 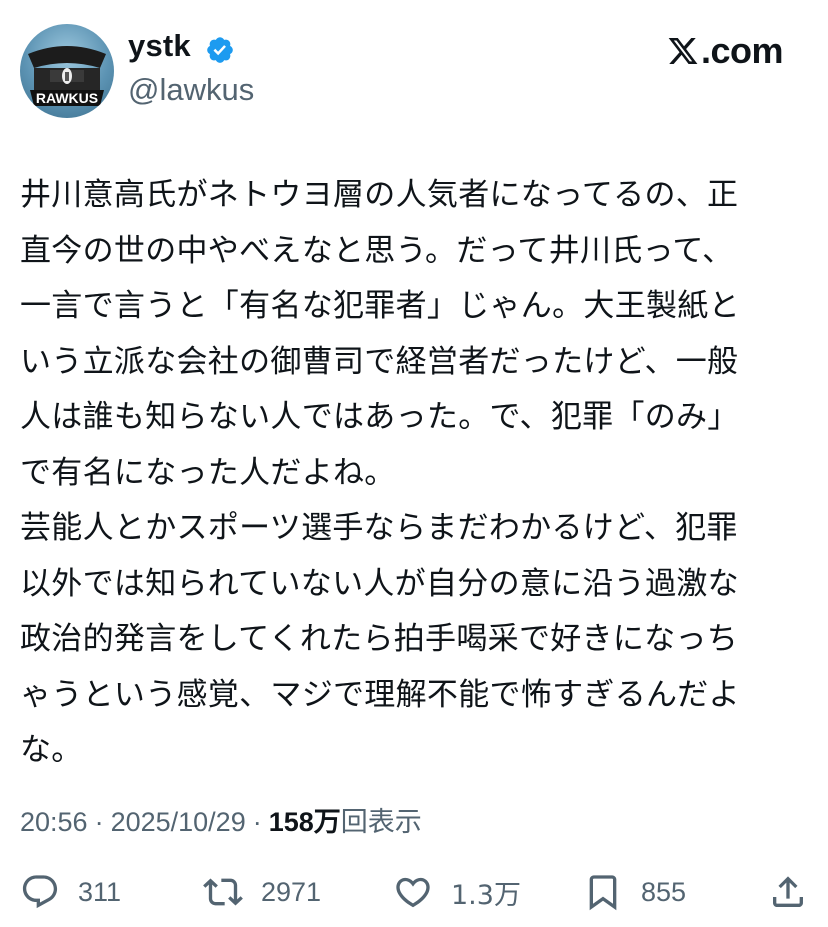 What do you see at coordinates (70, 892) in the screenshot?
I see `reply-button: 311` at bounding box center [70, 892].